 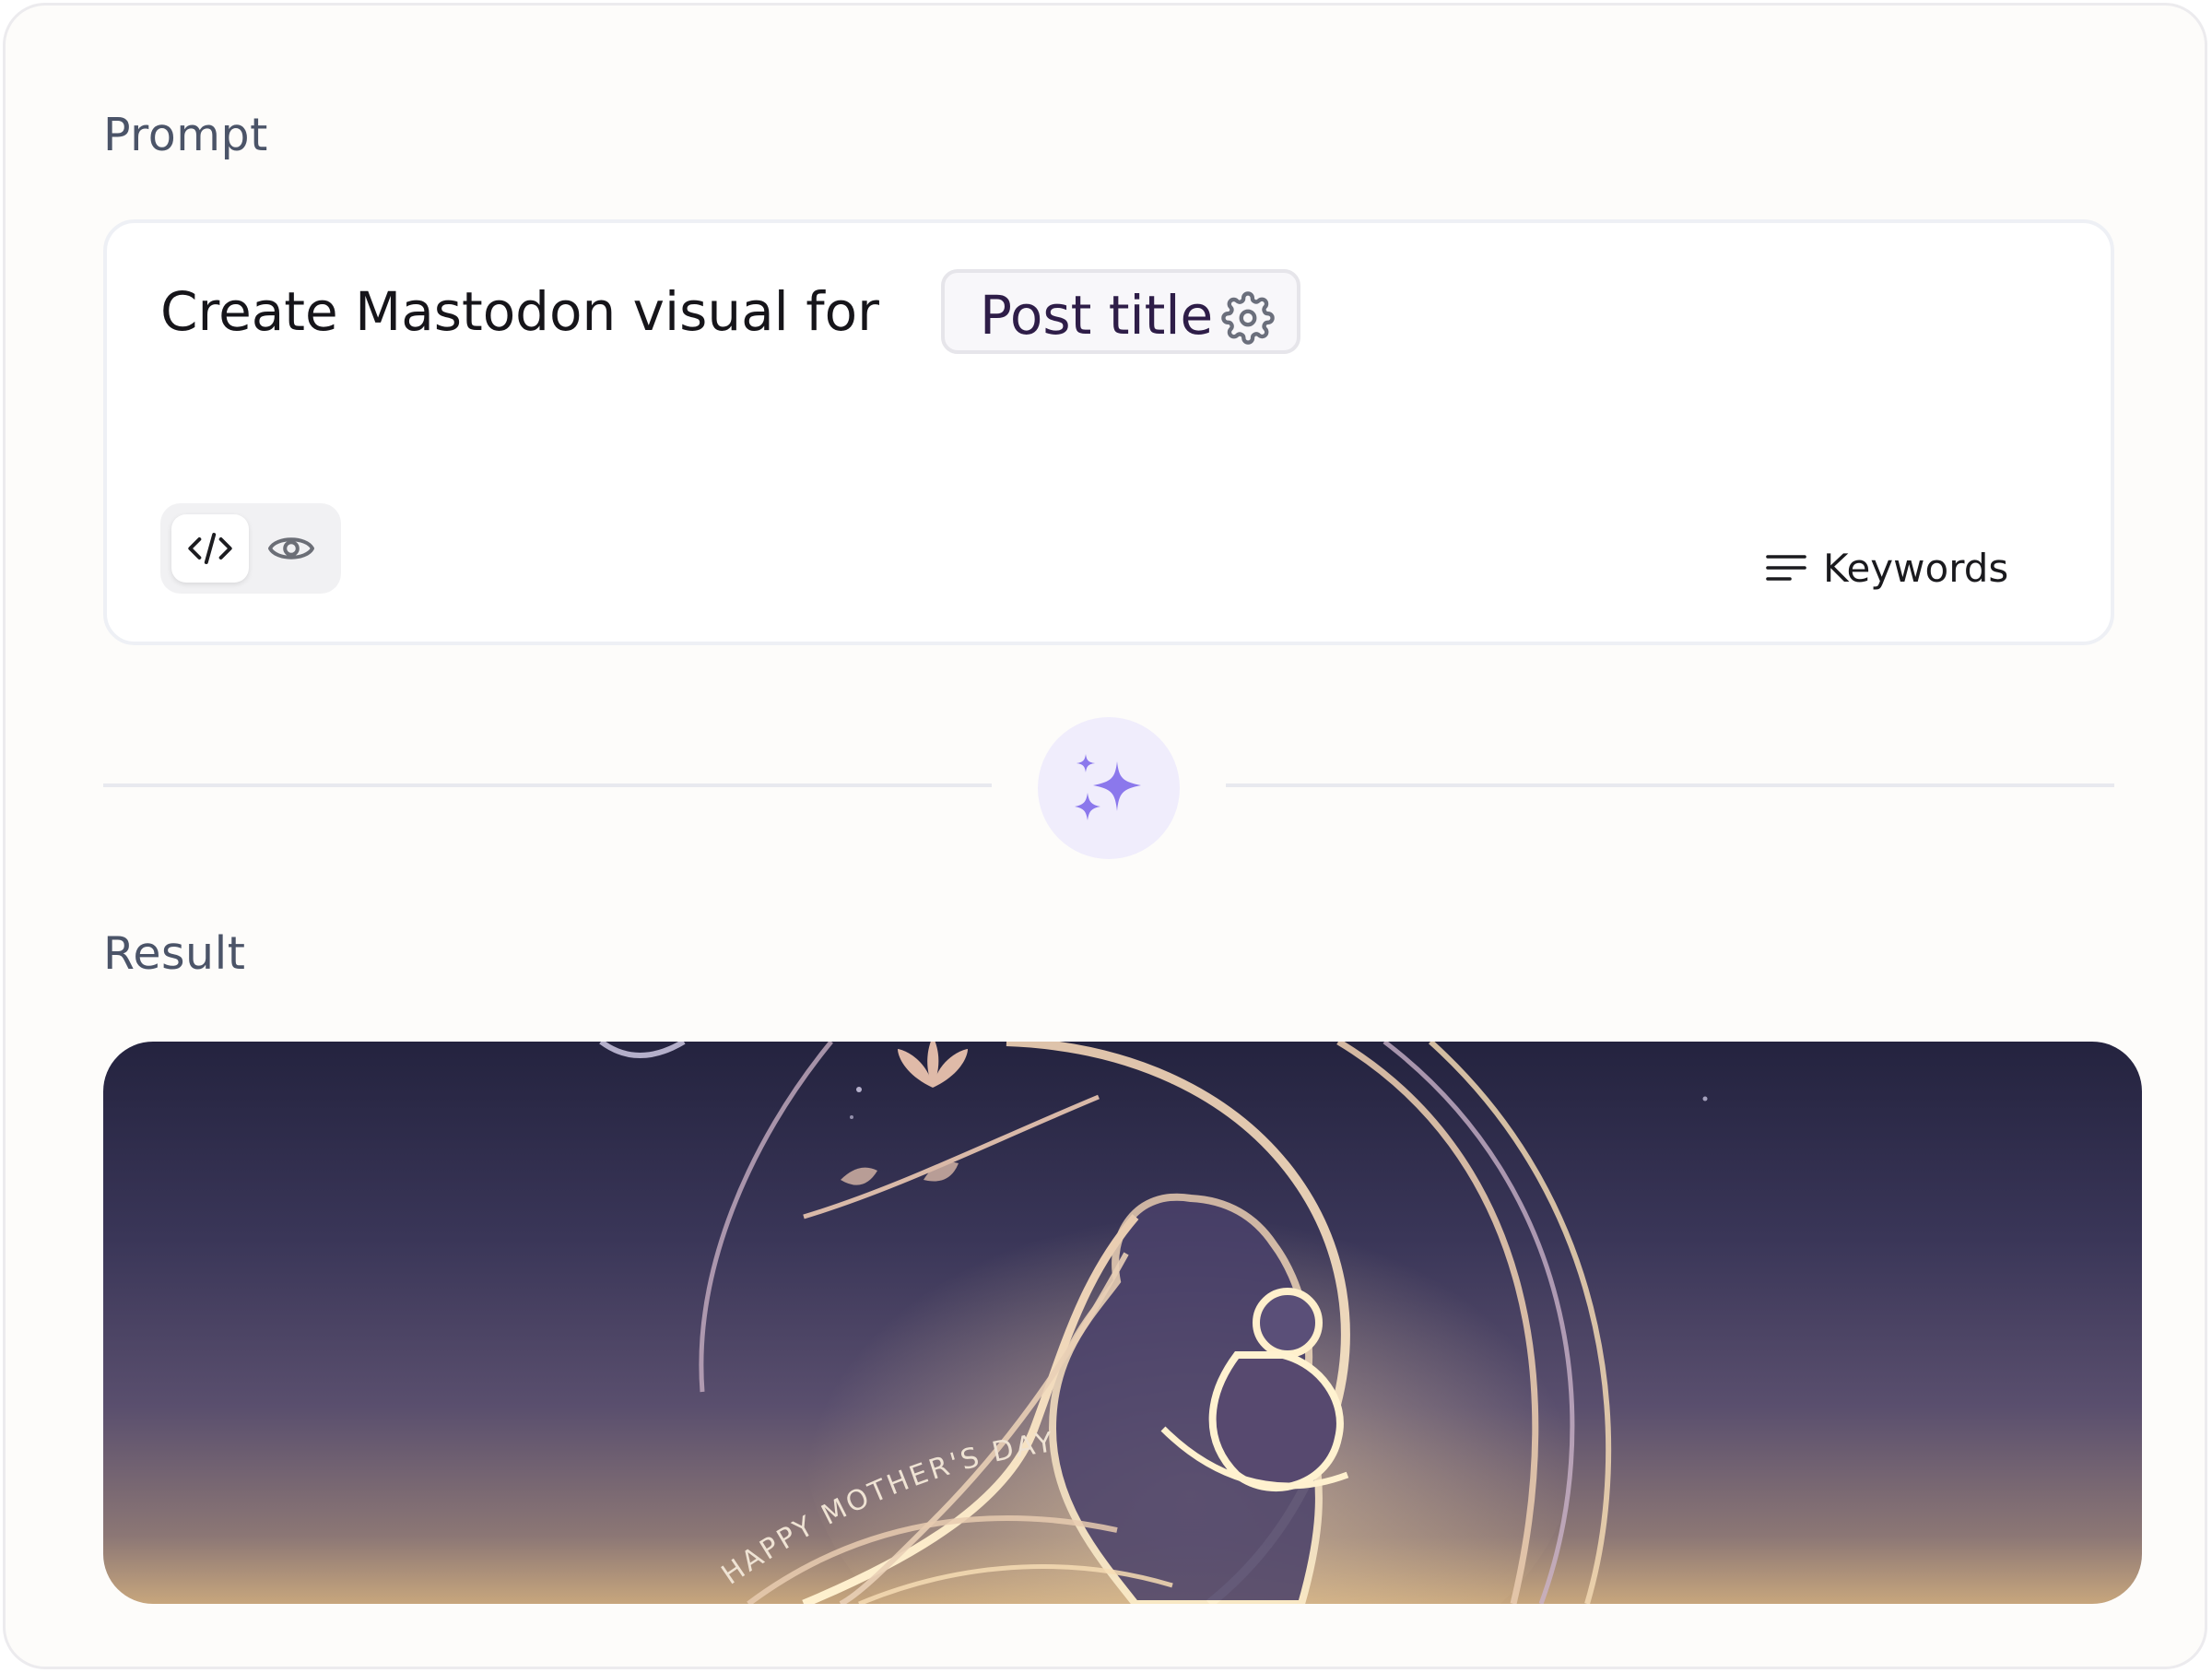 I want to click on prompt-text: Create Mastodon visual for, so click(x=519, y=311).